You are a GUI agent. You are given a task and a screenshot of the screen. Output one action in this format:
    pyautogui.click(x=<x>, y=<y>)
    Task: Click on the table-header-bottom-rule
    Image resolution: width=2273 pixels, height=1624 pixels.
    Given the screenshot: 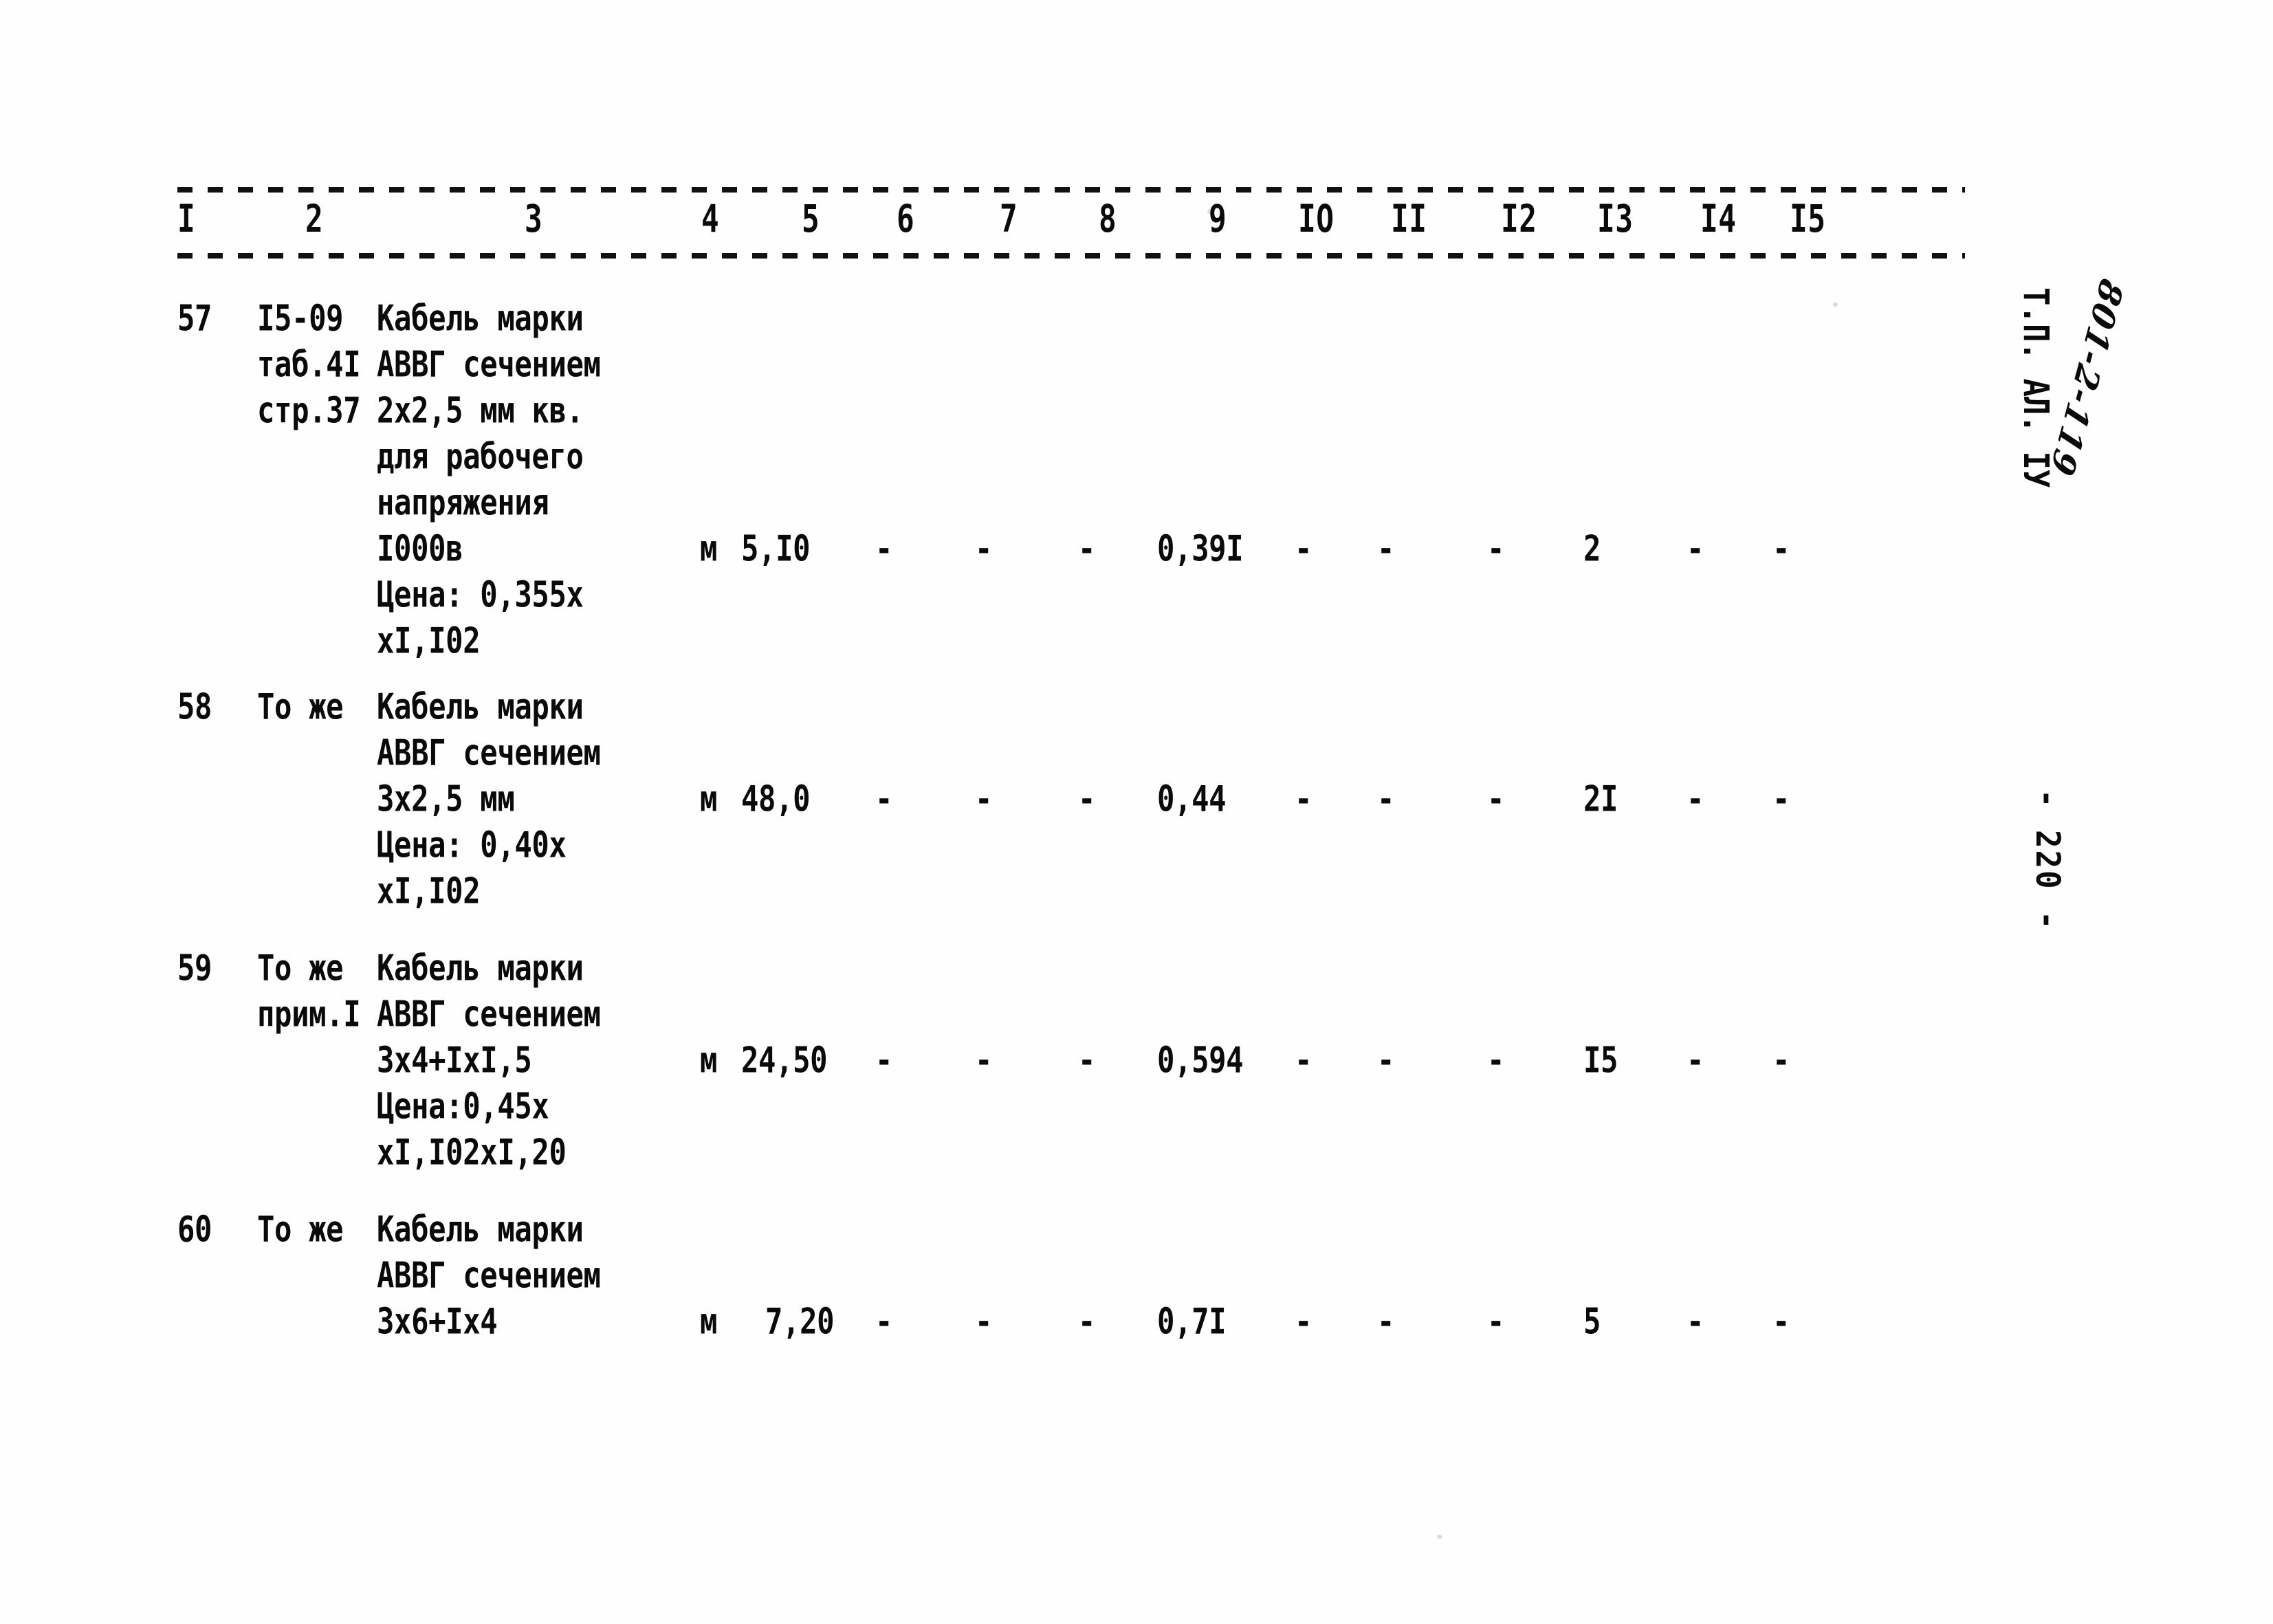 What is the action you would take?
    pyautogui.click(x=1071, y=255)
    